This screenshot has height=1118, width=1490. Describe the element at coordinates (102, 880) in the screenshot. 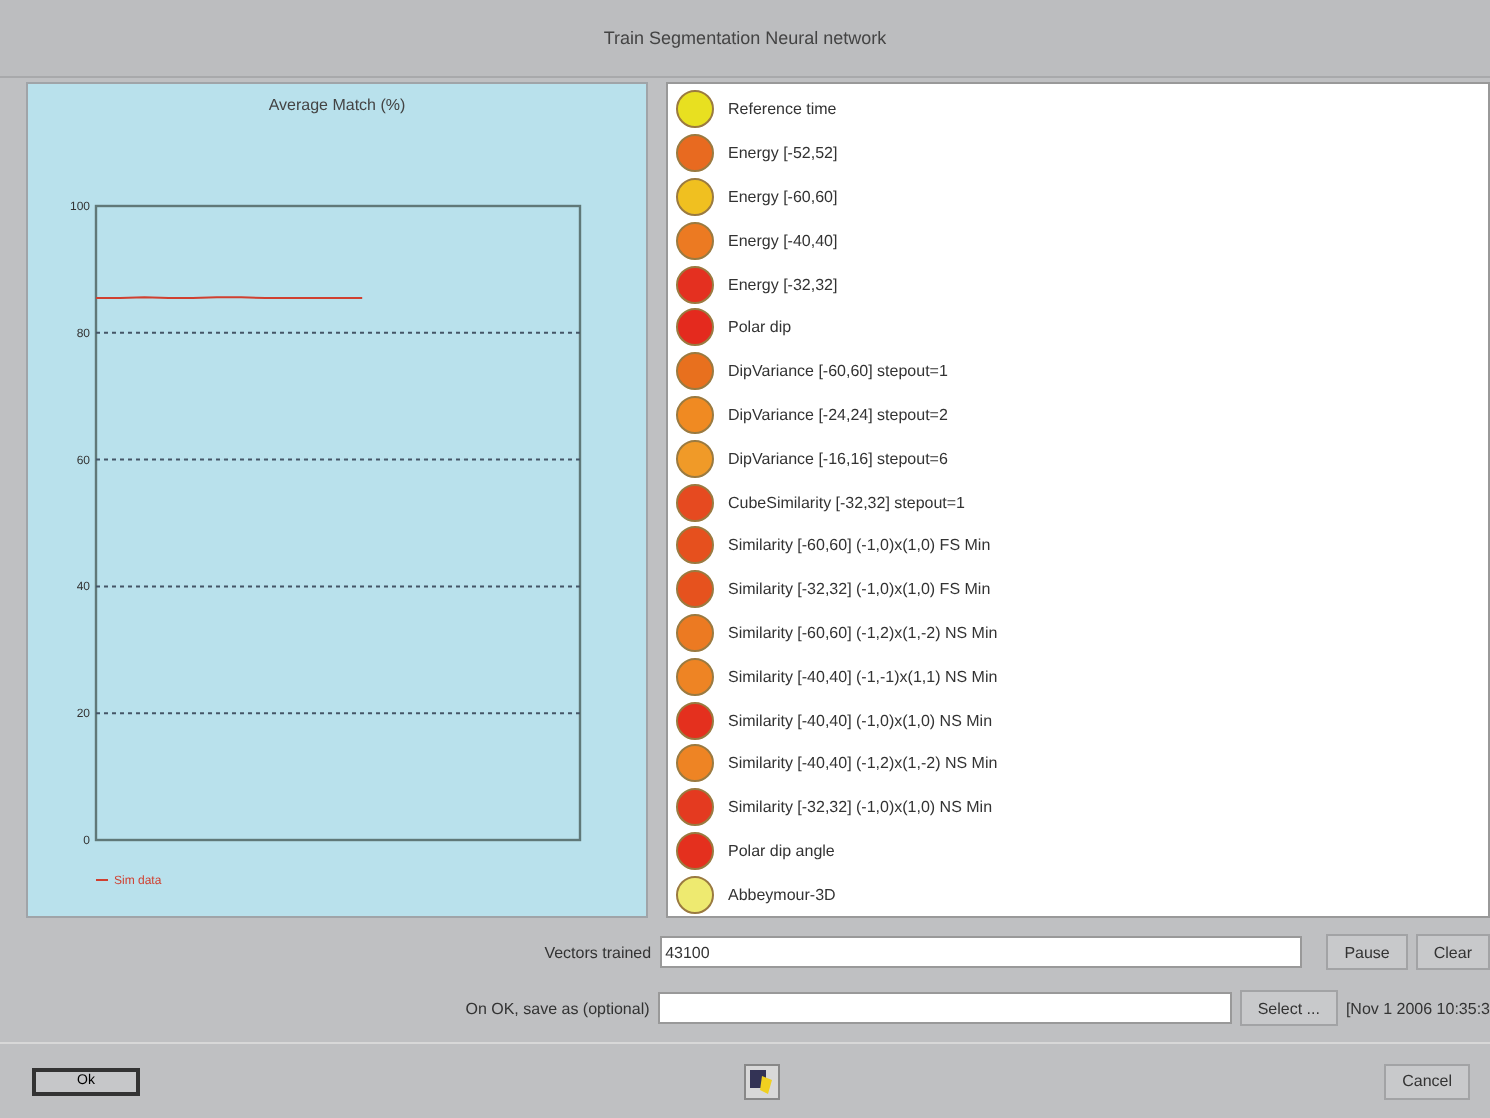

I see `legend-line` at that location.